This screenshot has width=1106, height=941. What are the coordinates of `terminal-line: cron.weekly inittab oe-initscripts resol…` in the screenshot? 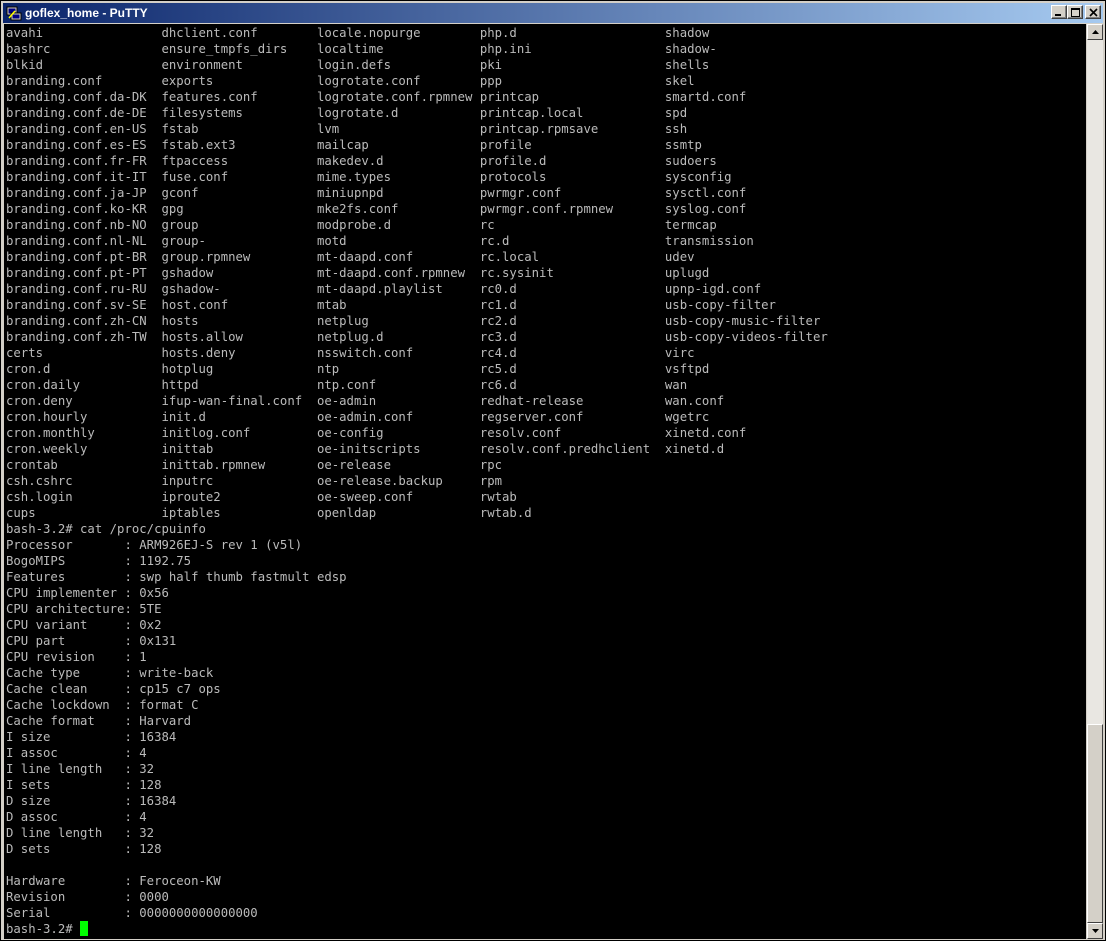 It's located at (365, 449).